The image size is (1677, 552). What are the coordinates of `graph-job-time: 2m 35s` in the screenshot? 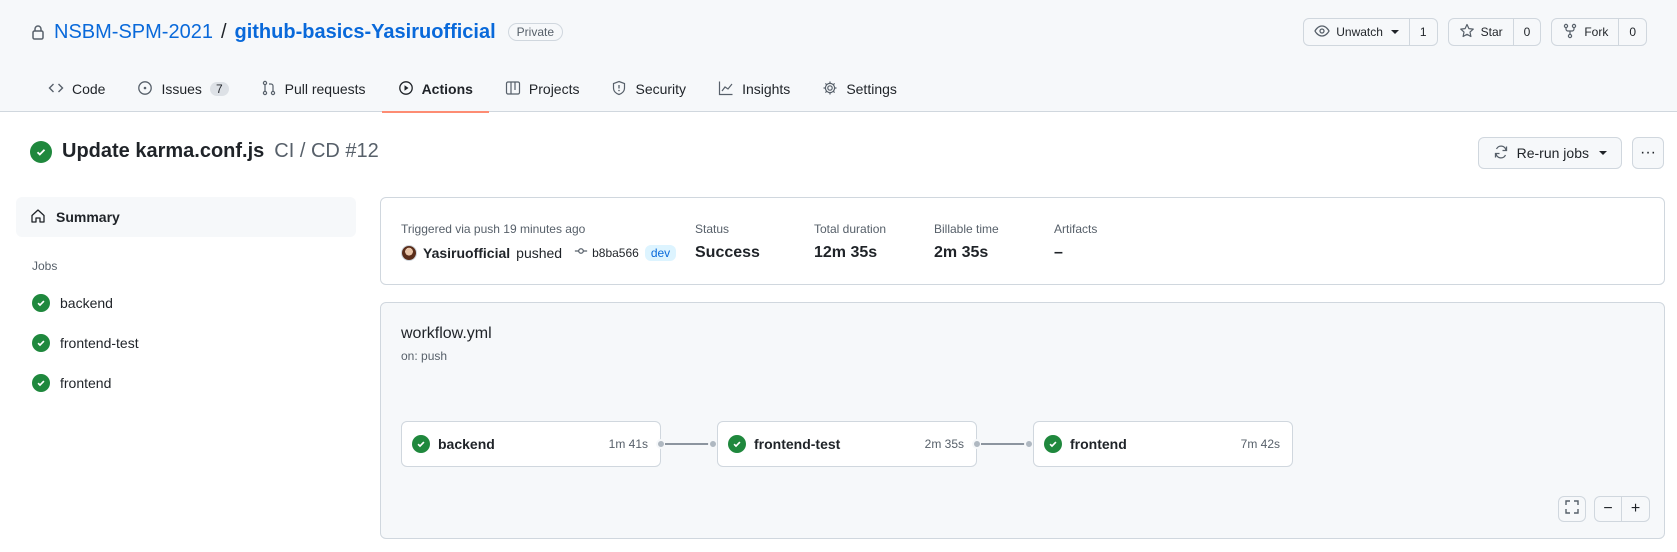 It's located at (944, 444).